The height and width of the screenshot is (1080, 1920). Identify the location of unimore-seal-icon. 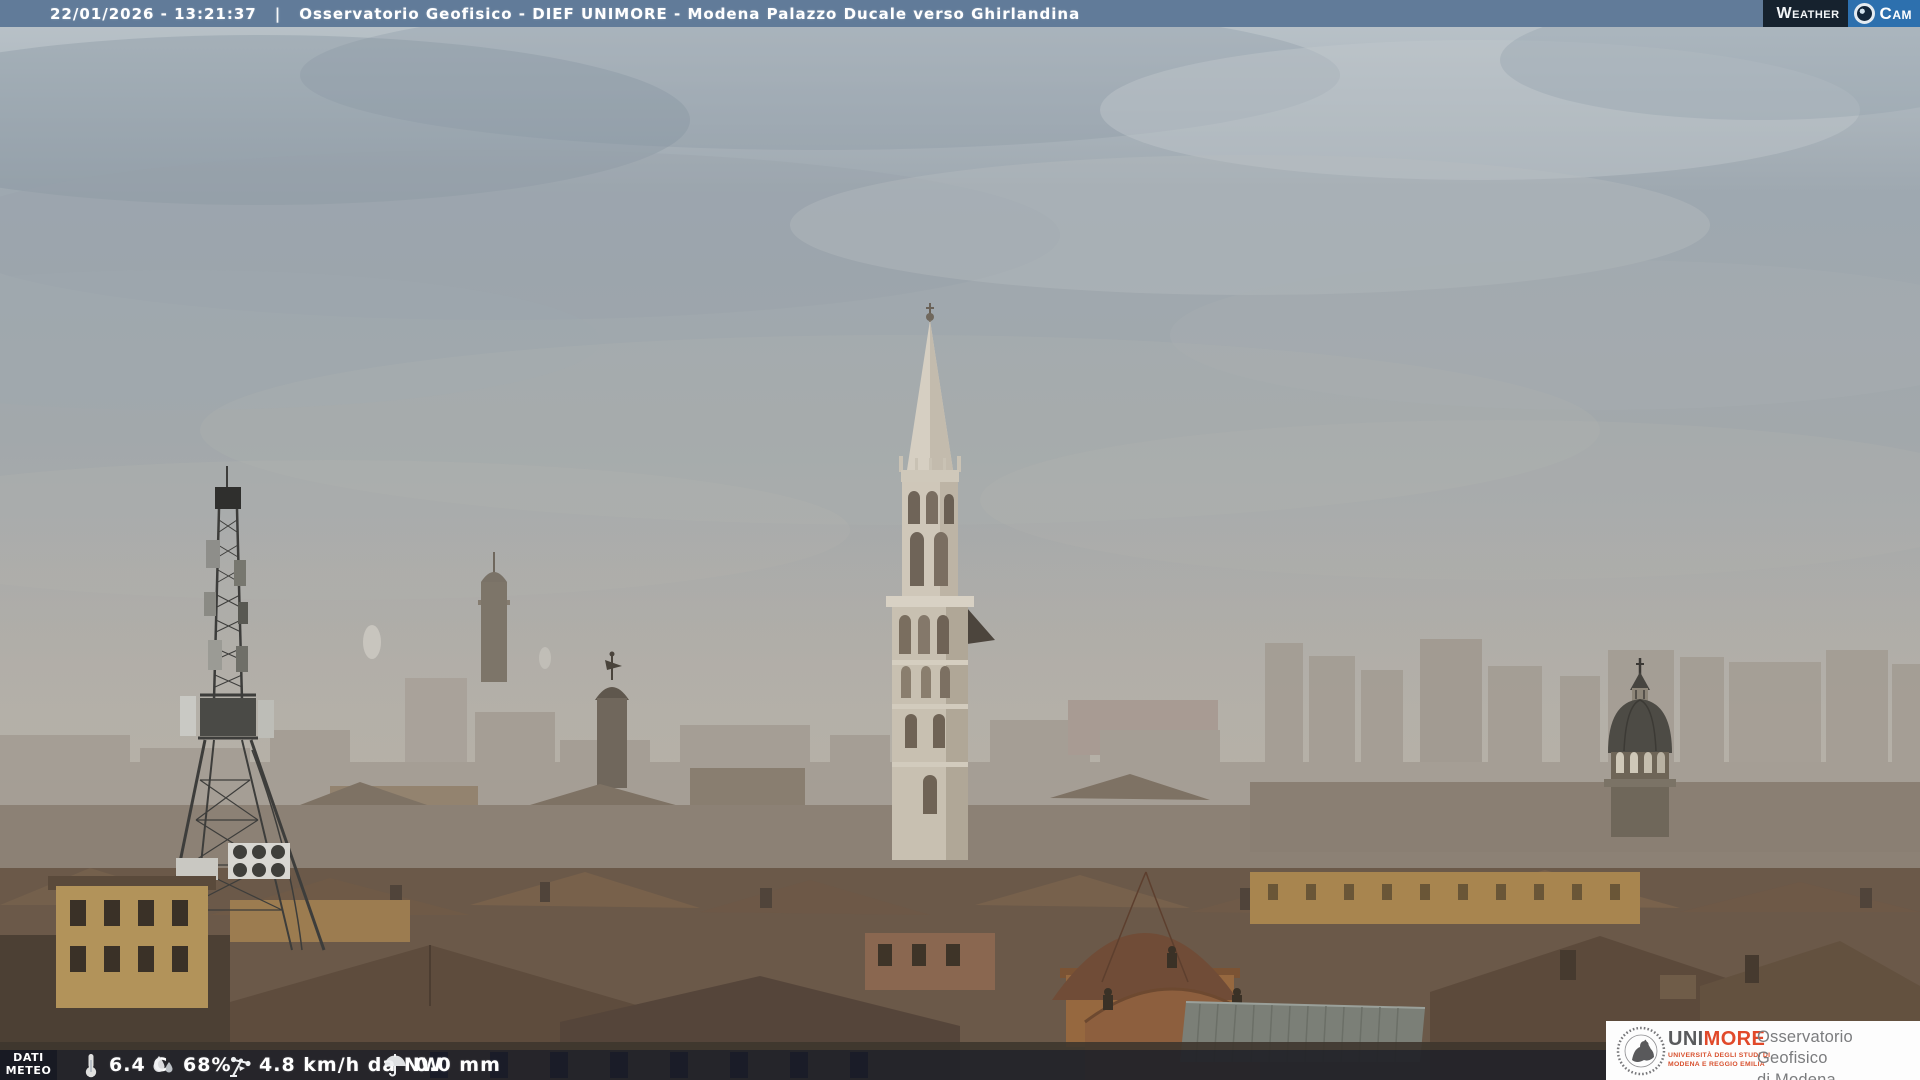
(1641, 1051).